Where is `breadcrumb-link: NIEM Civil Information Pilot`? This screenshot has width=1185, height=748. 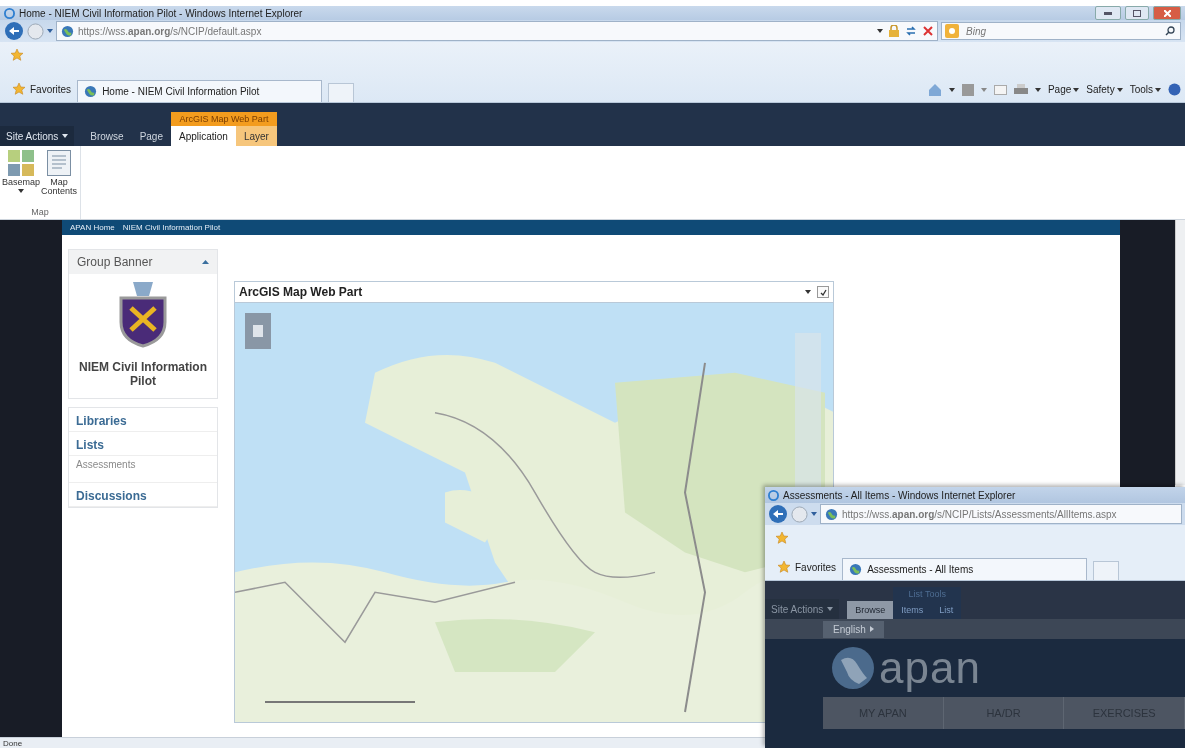 breadcrumb-link: NIEM Civil Information Pilot is located at coordinates (171, 227).